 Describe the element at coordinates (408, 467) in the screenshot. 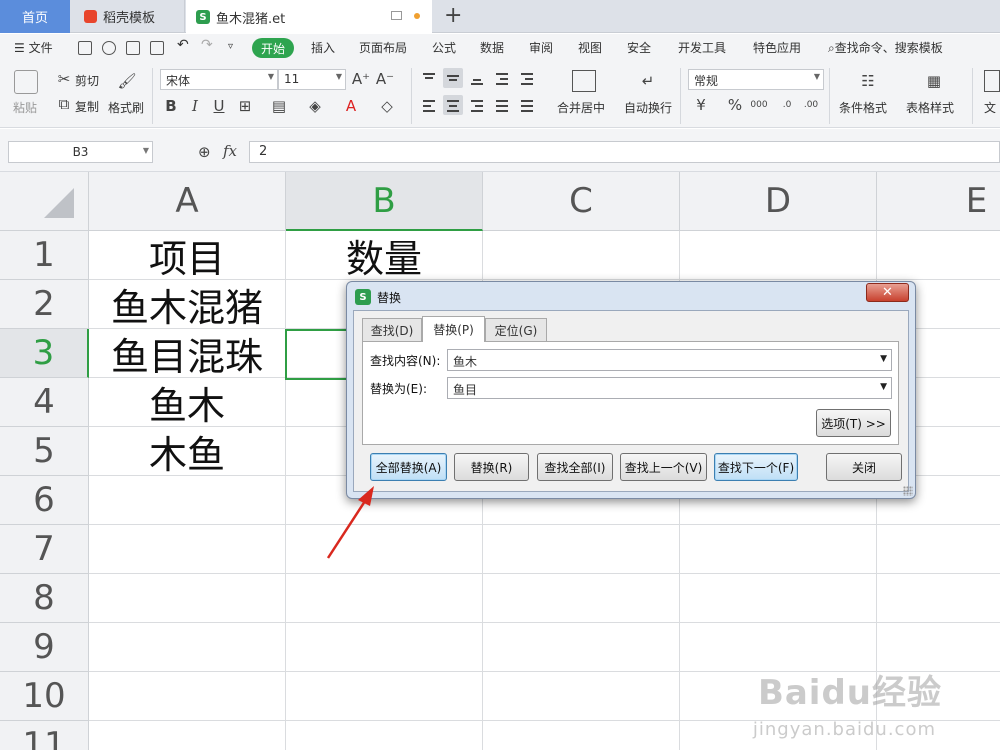

I see `replace-all-button: 全部替换(A)` at that location.